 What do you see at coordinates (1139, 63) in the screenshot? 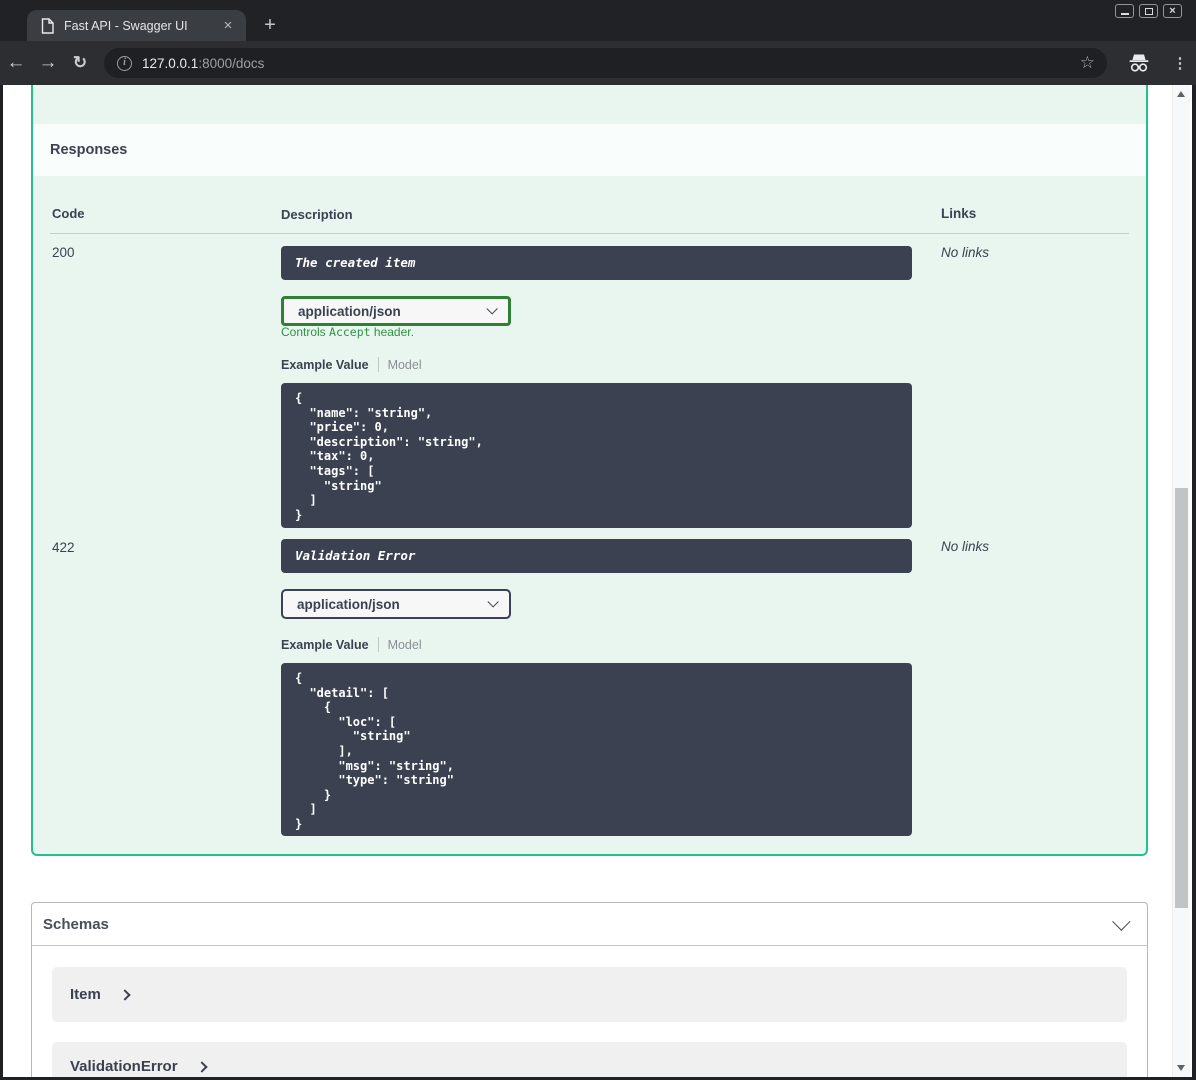
I see `incognito-icon` at bounding box center [1139, 63].